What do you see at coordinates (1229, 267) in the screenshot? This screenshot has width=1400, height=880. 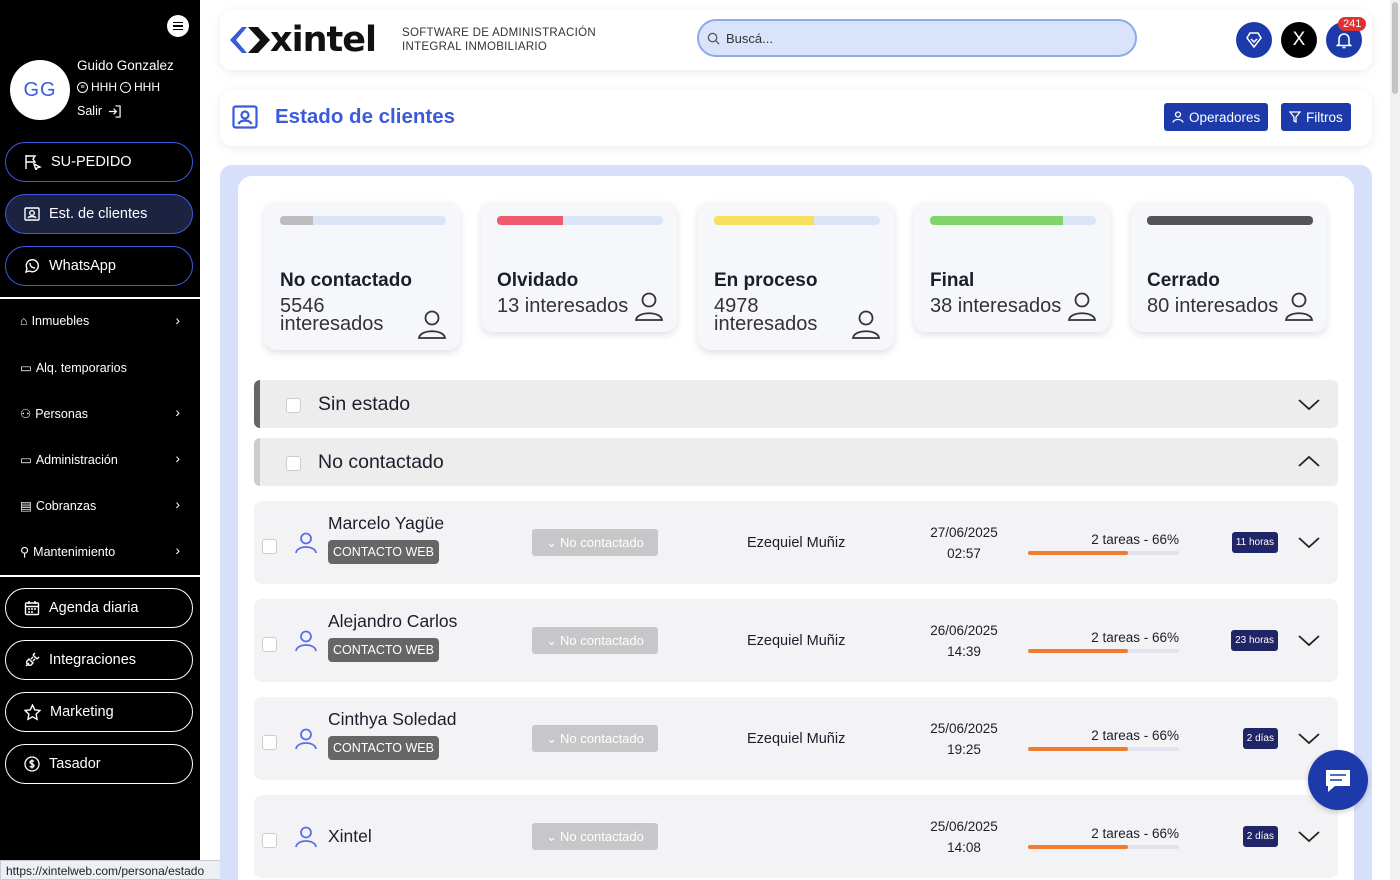 I see `status-card-cerrado: Cerrado 80 interesados` at bounding box center [1229, 267].